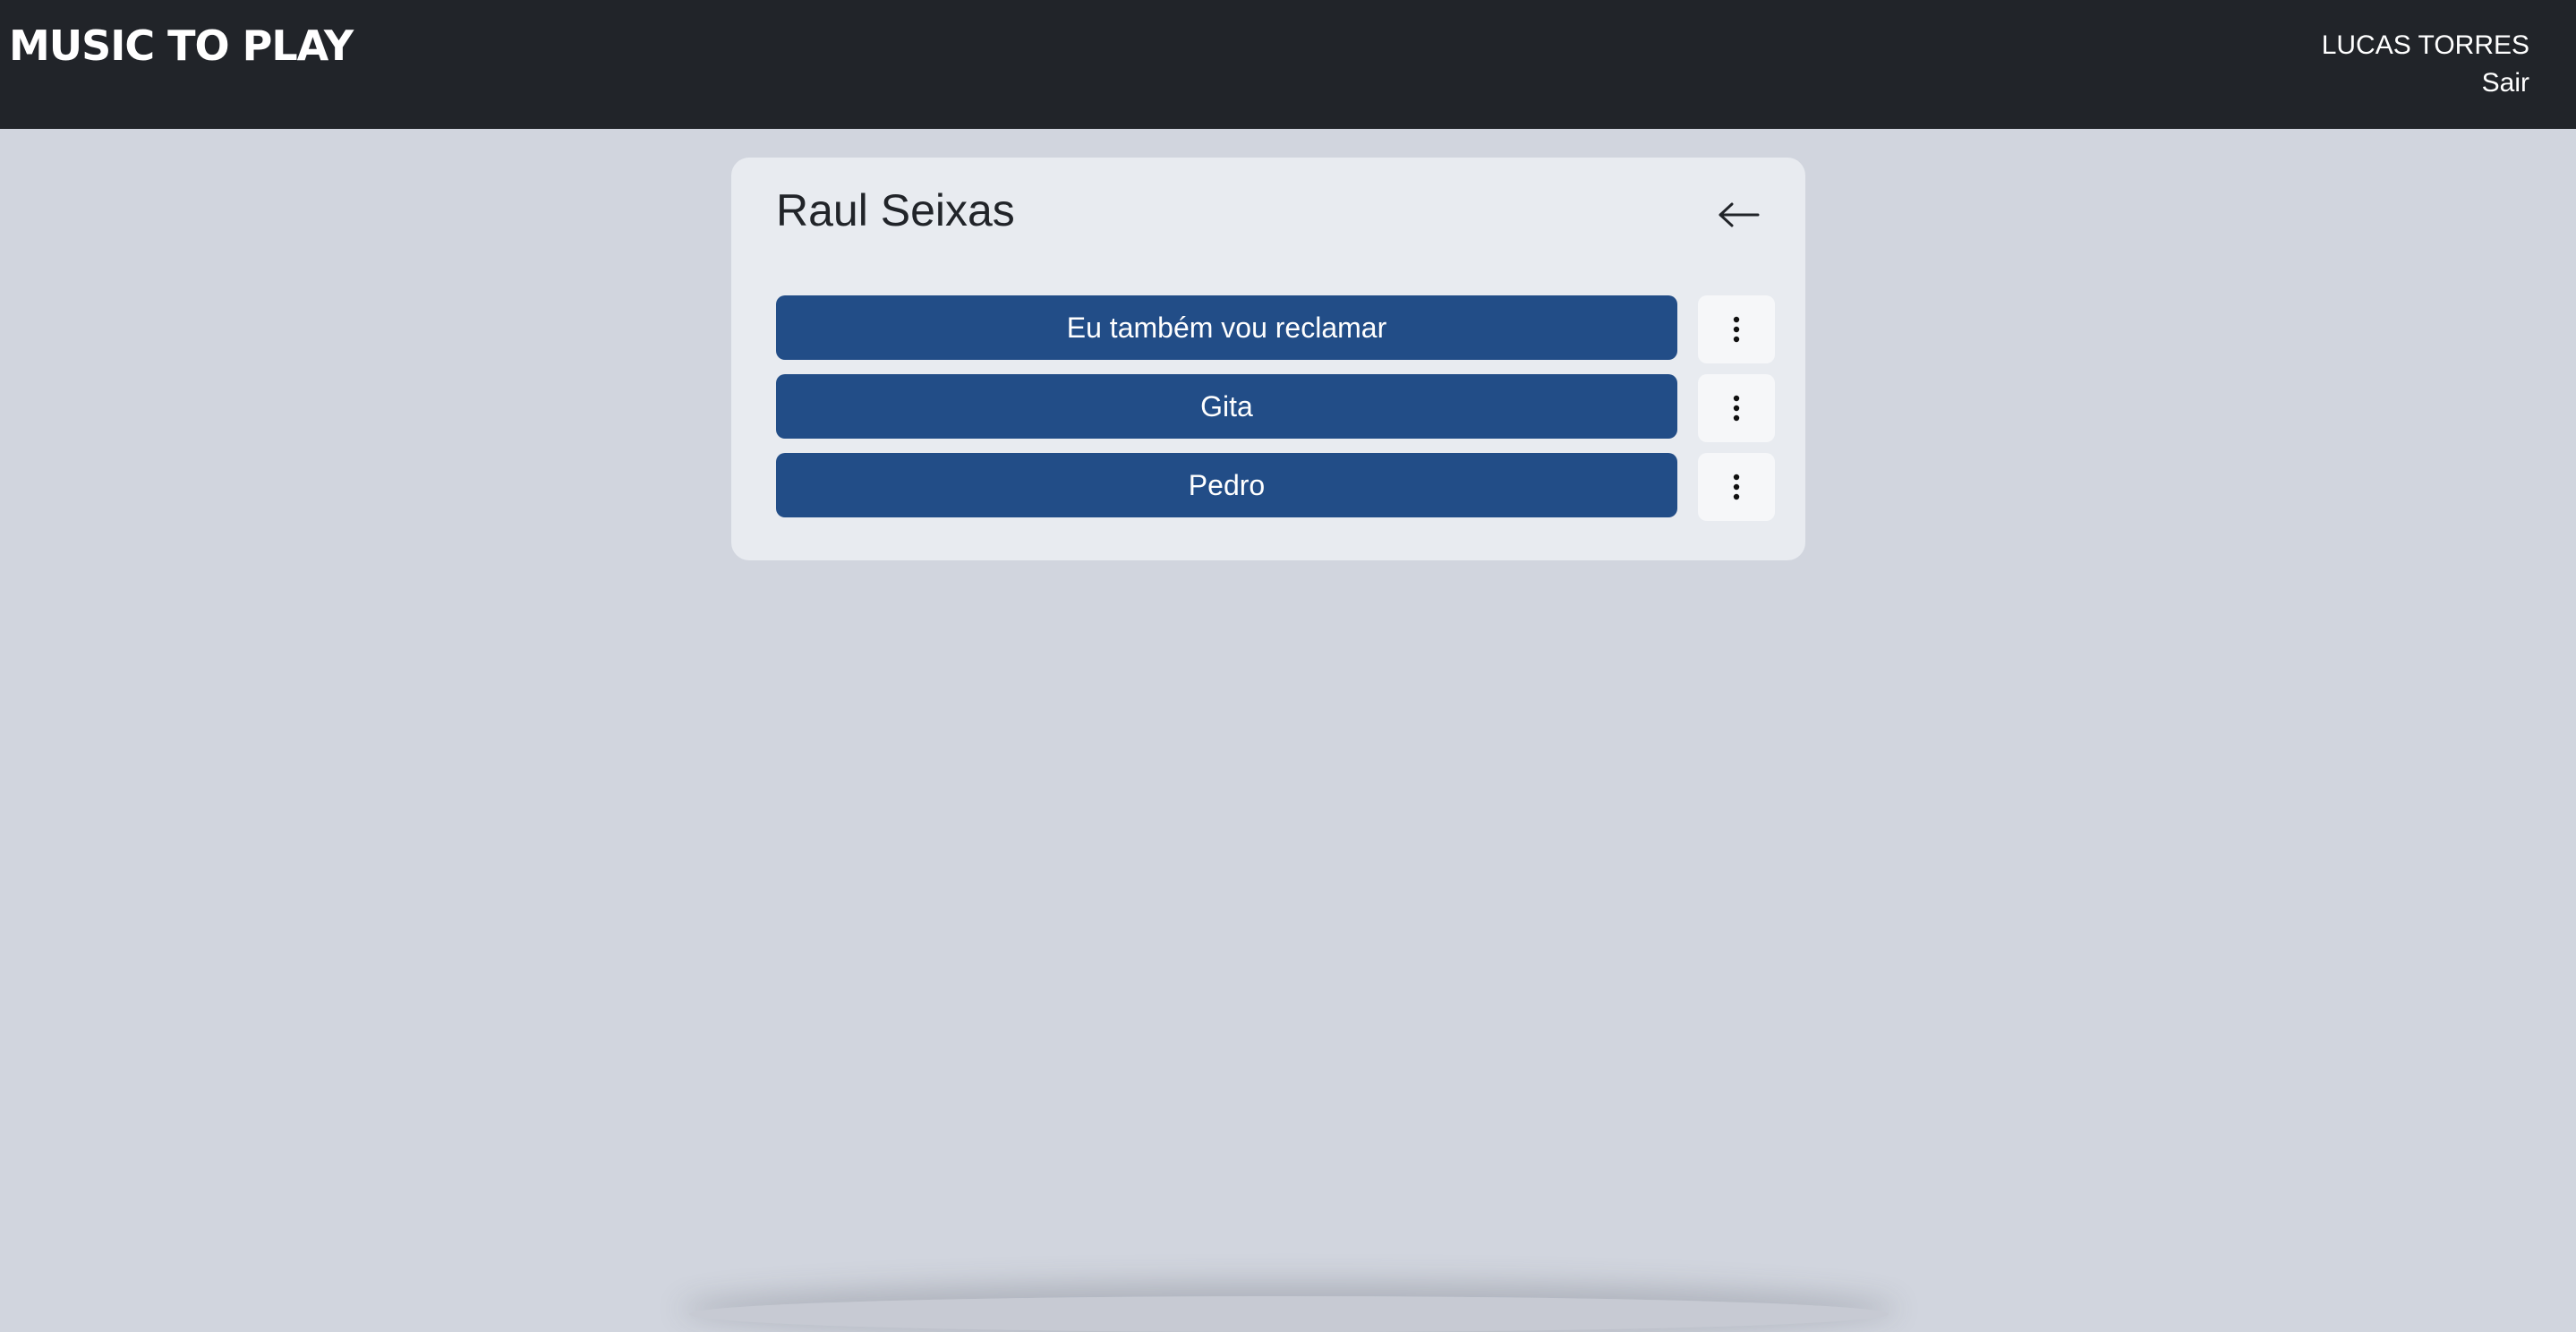 The image size is (2576, 1332). What do you see at coordinates (1289, 1314) in the screenshot?
I see `bottom-shadow` at bounding box center [1289, 1314].